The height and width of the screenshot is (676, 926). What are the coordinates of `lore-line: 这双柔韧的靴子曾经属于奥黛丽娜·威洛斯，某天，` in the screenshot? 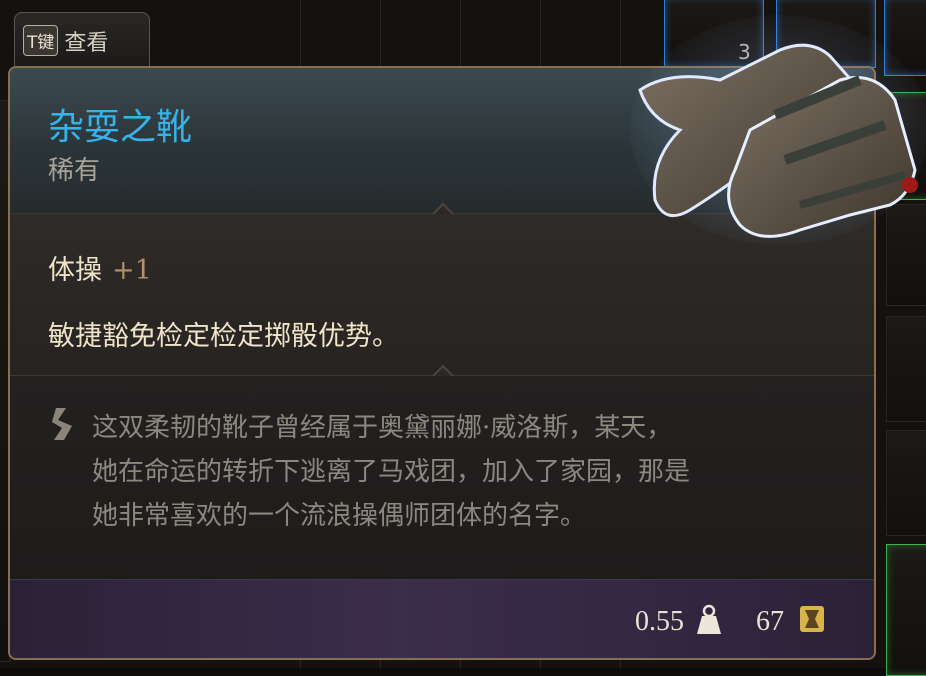 It's located at (382, 428).